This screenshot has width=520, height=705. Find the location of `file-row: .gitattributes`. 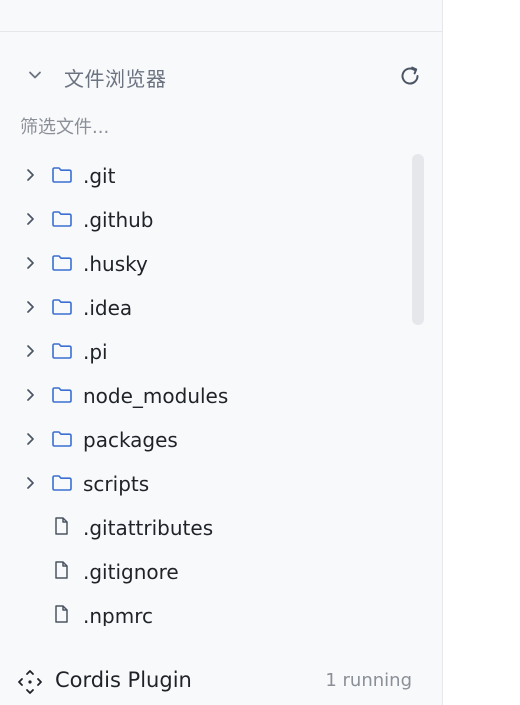

file-row: .gitattributes is located at coordinates (205, 528).